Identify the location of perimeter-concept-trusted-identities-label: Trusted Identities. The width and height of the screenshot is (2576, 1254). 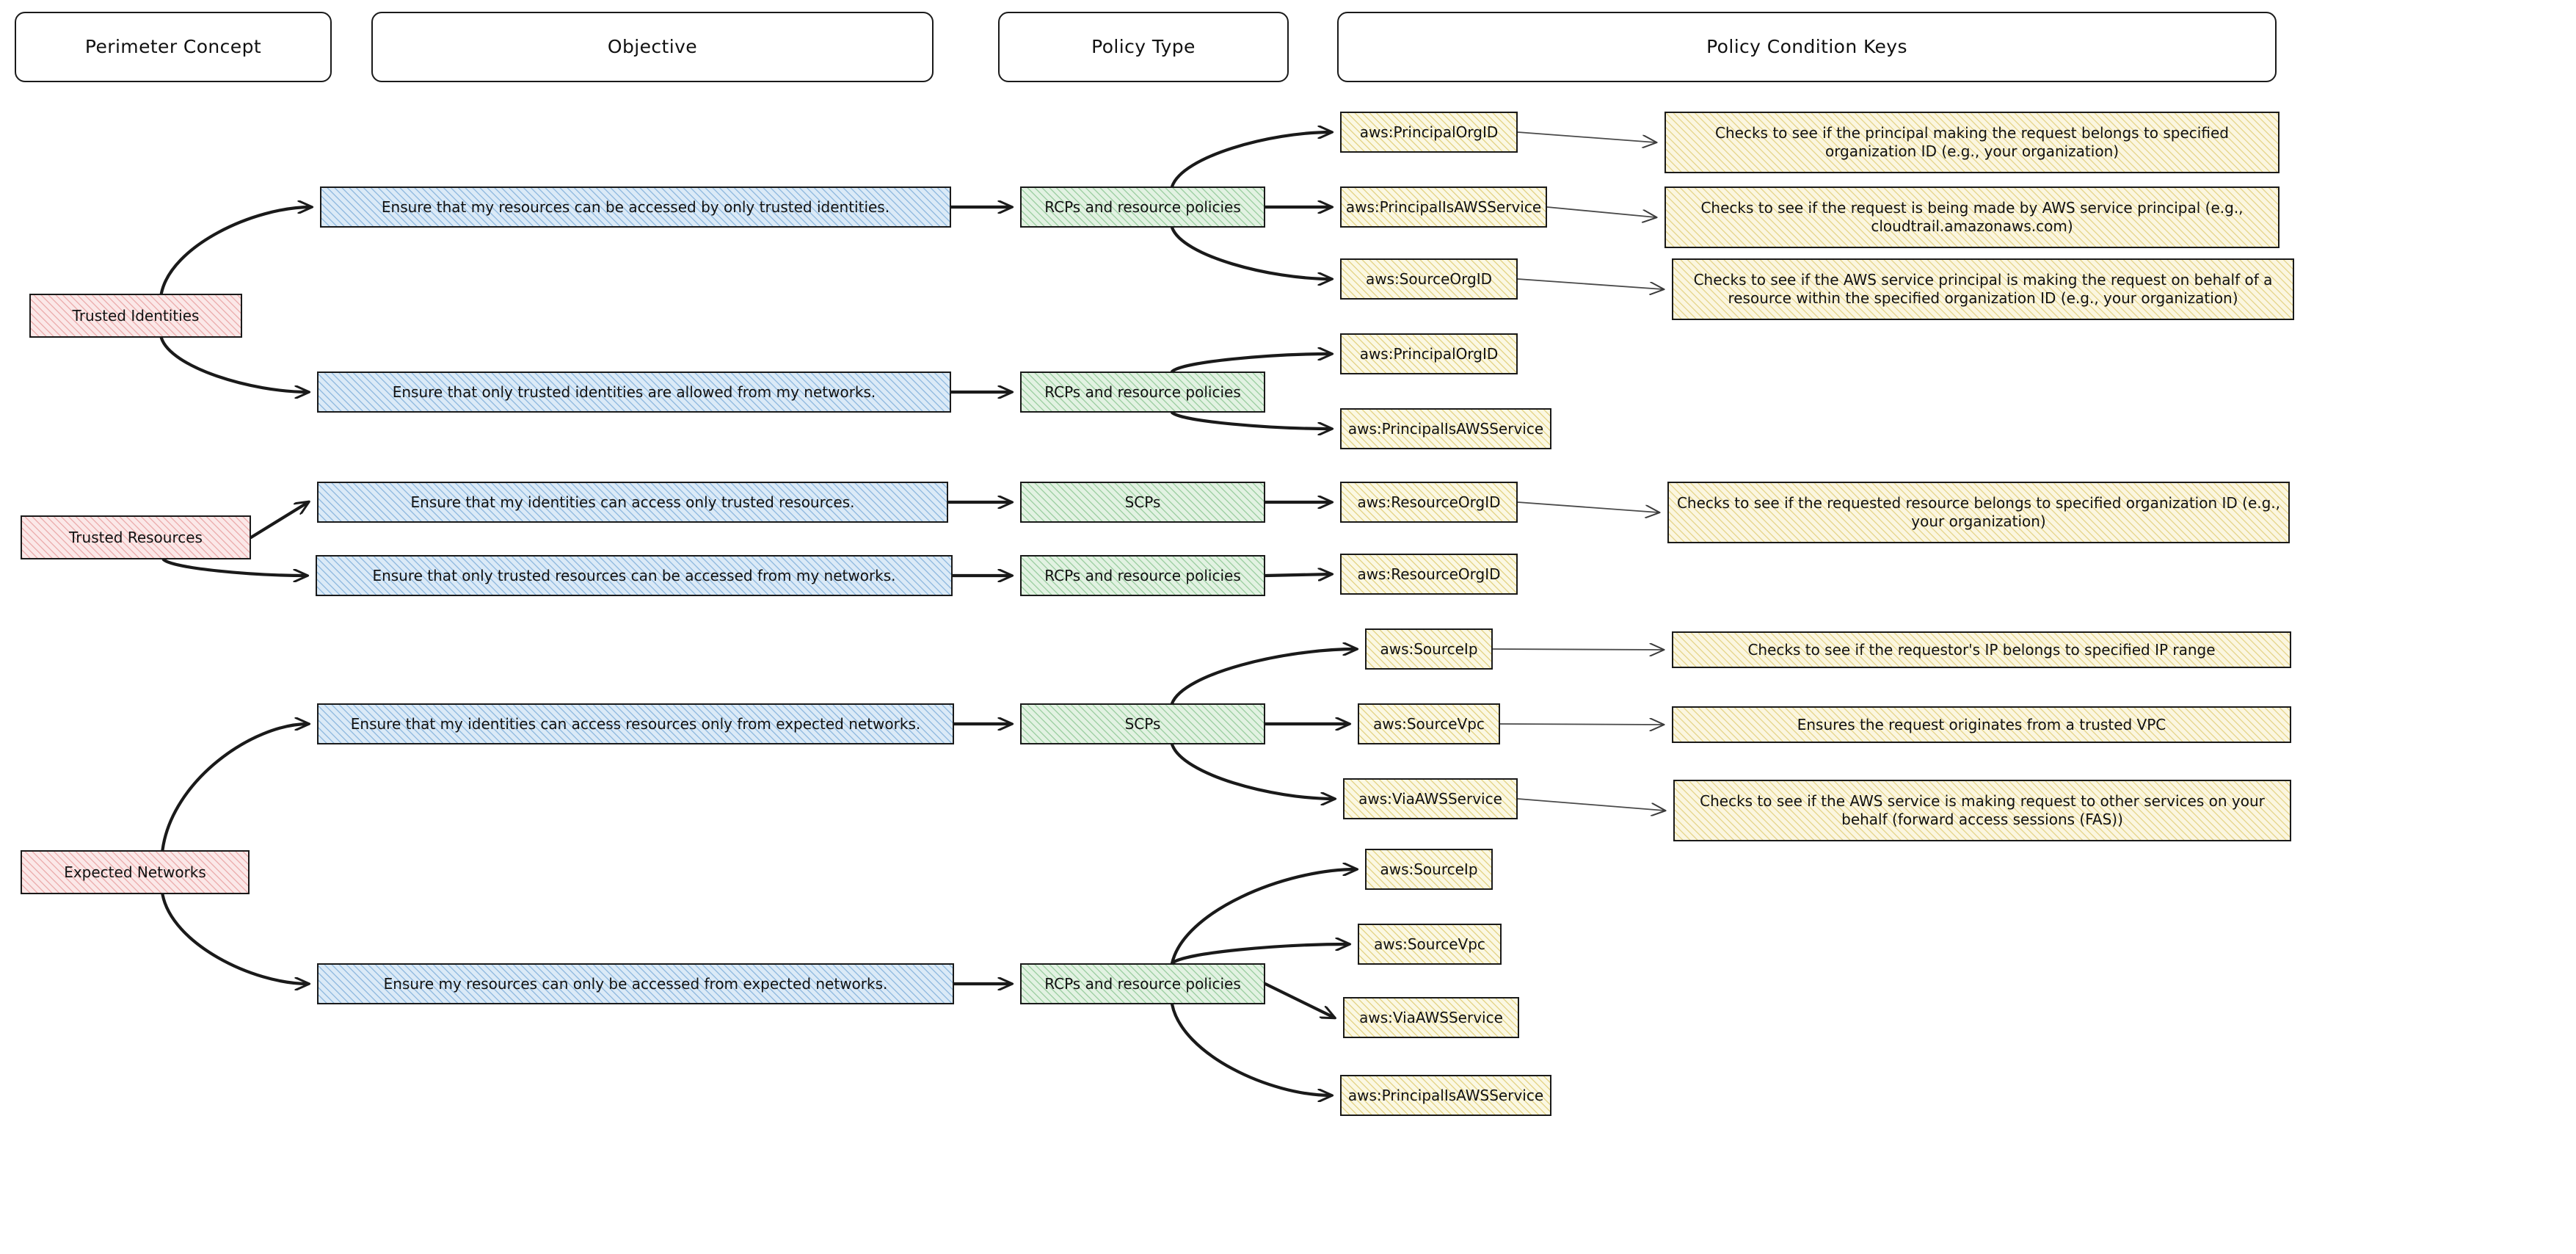
(136, 316).